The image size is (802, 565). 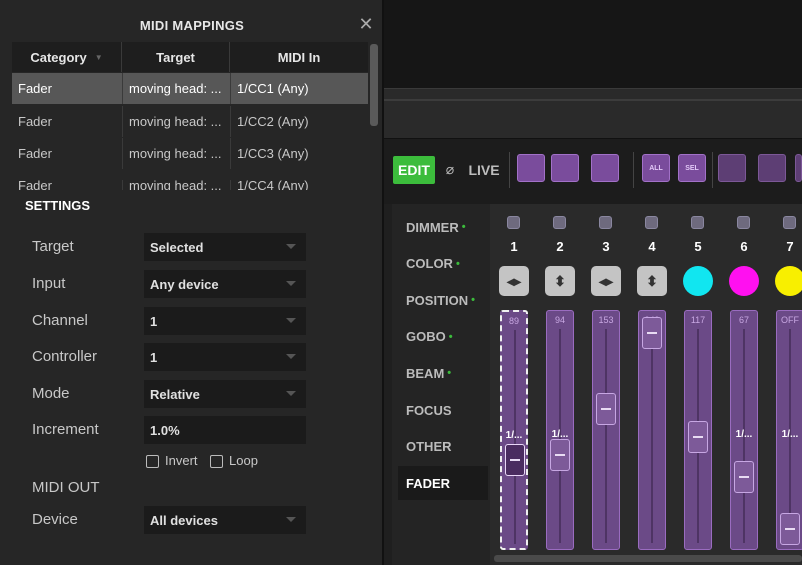 What do you see at coordinates (299, 153) in the screenshot?
I see `row-midi-in: 1/CC3 (Any)` at bounding box center [299, 153].